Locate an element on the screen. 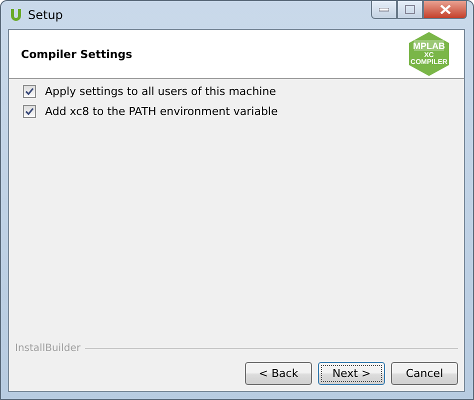 The height and width of the screenshot is (400, 474). close-icon is located at coordinates (445, 9).